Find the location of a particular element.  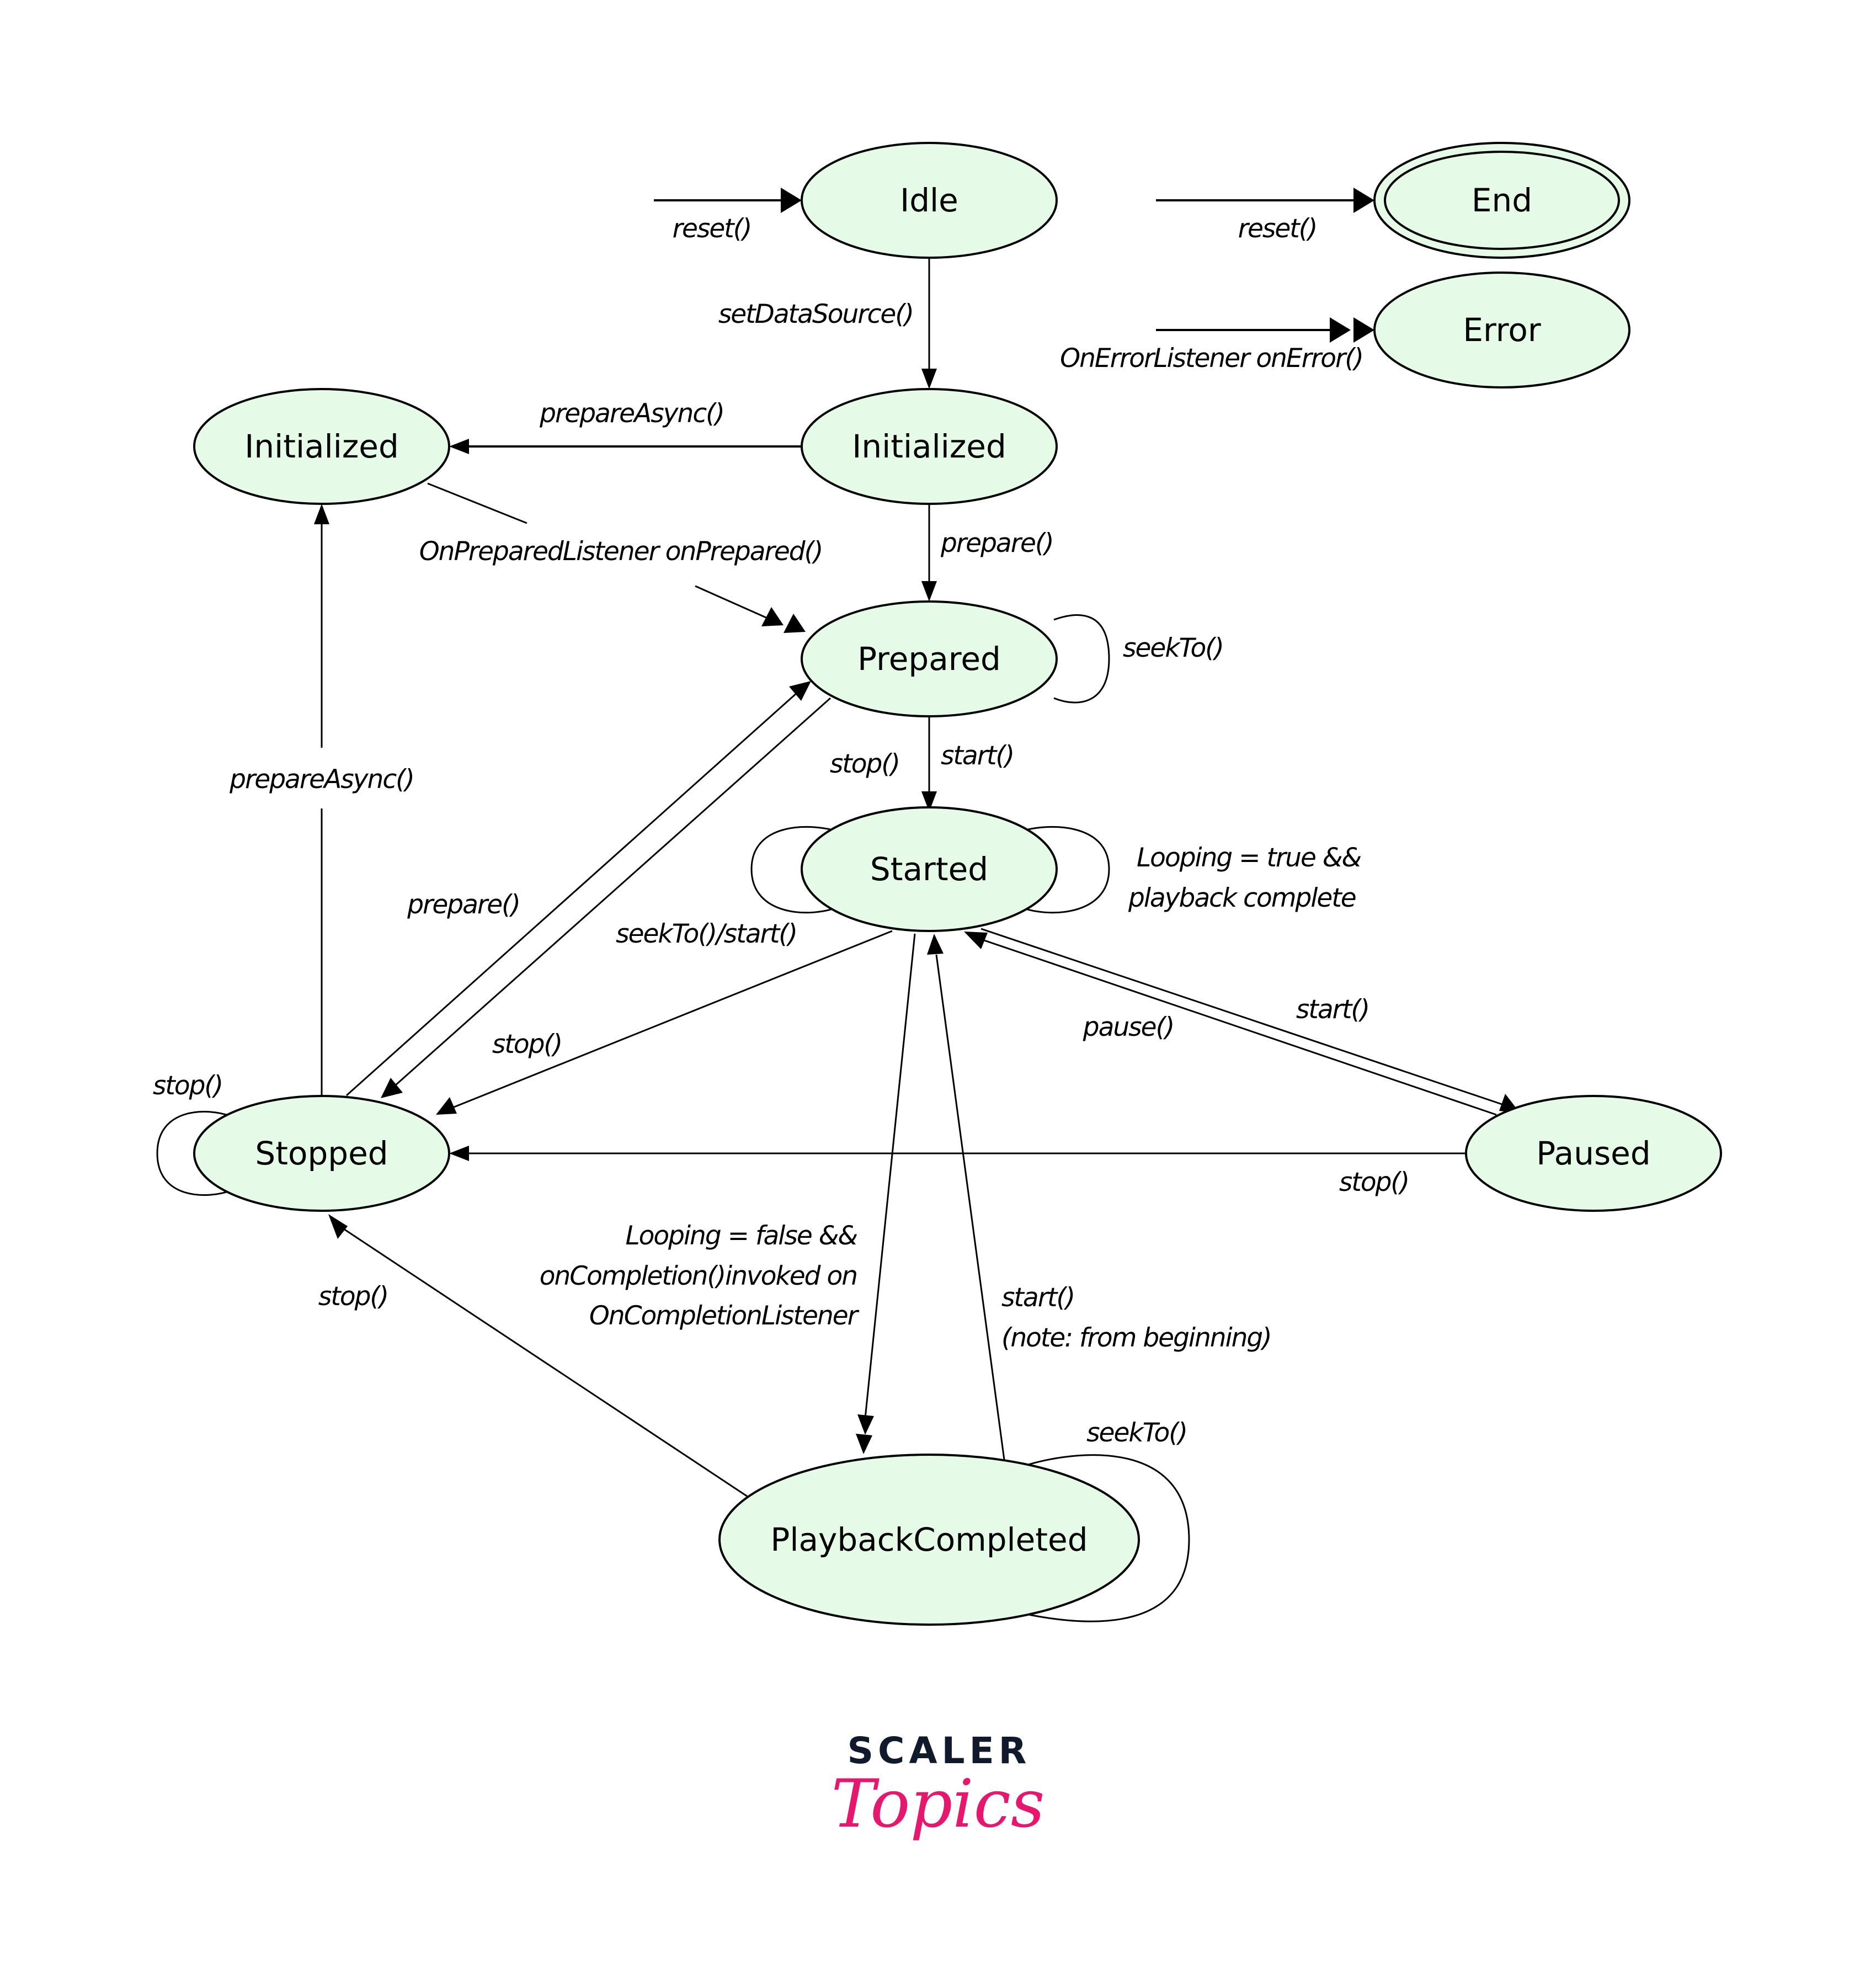

state-started: Started is located at coordinates (929, 869).